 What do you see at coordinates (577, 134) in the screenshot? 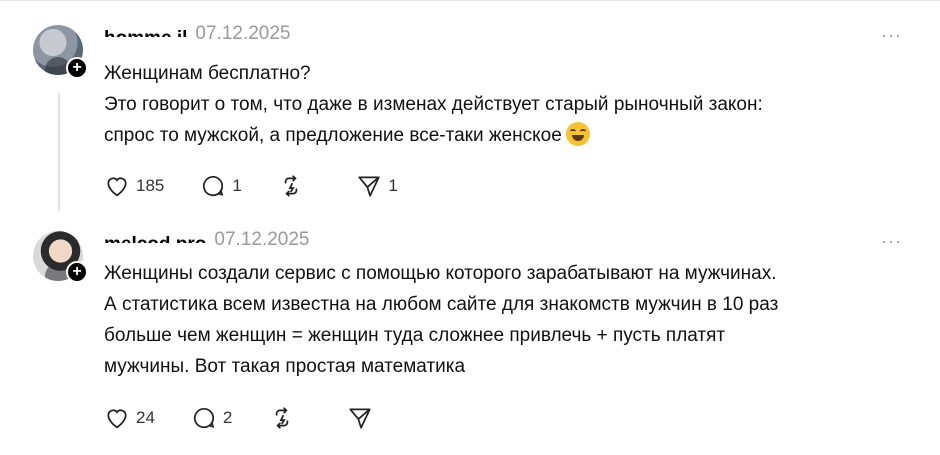
I see `face-with-tears-of-joy-icon` at bounding box center [577, 134].